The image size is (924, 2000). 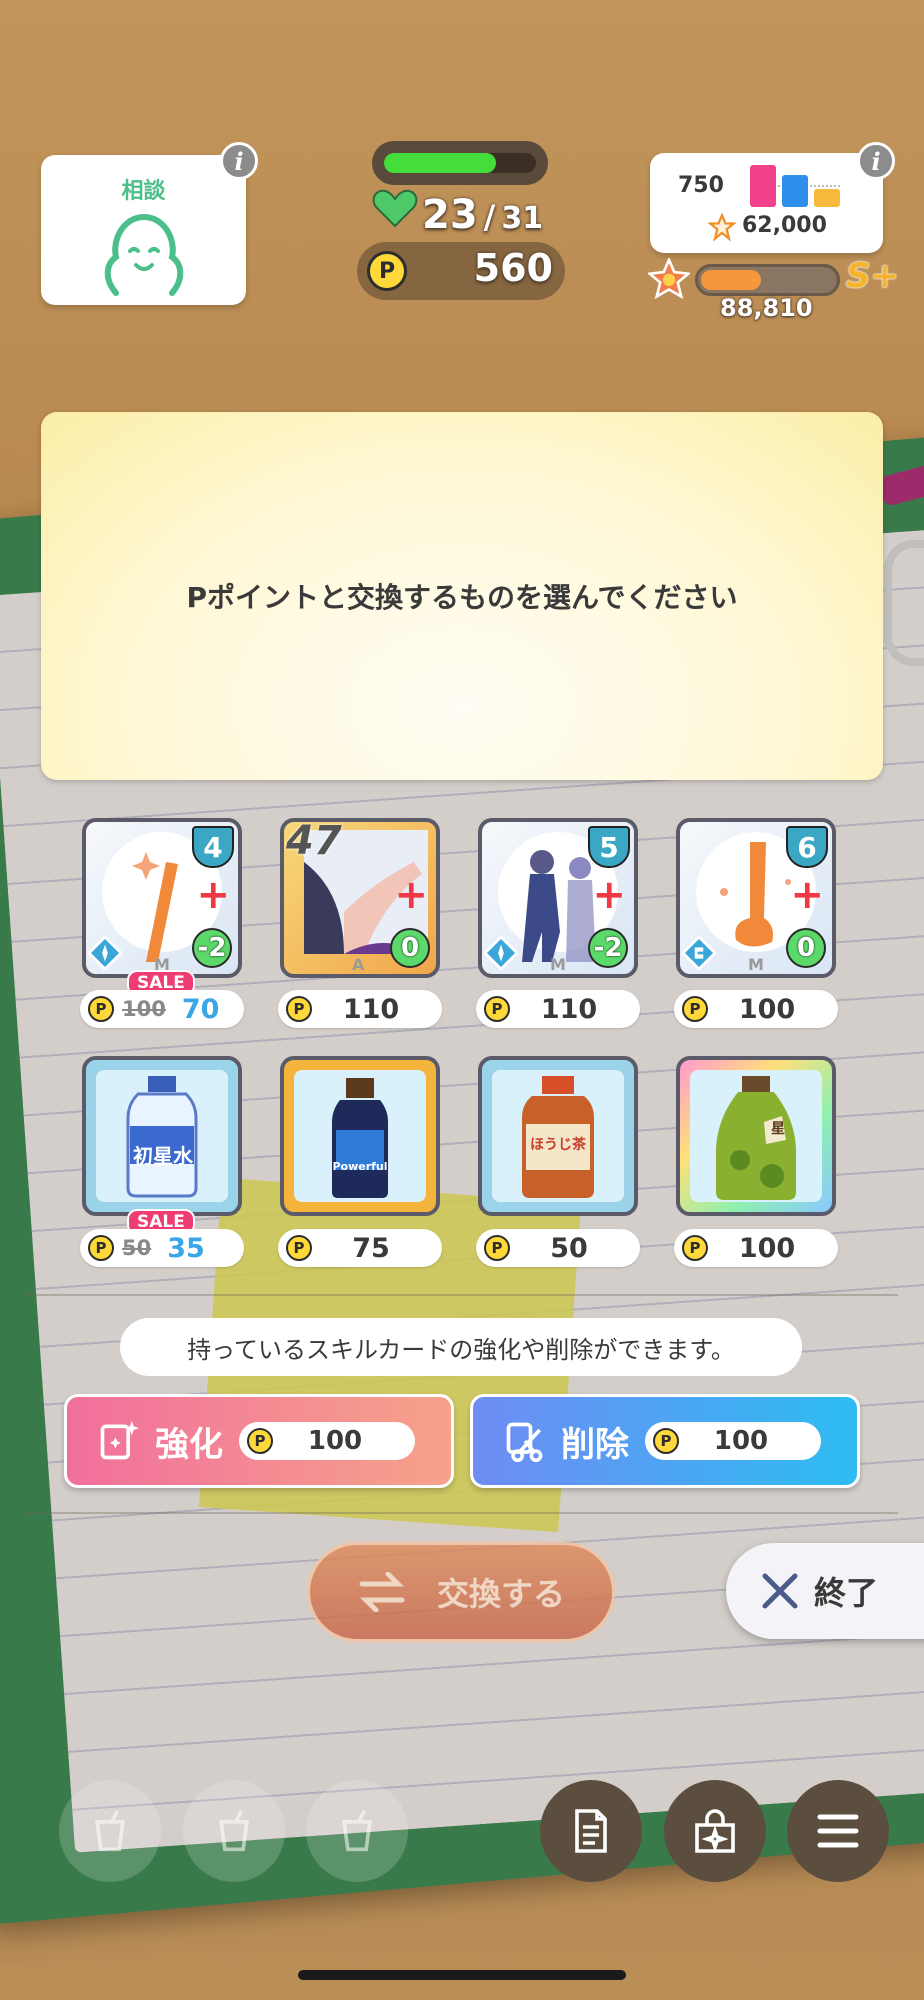 What do you see at coordinates (807, 895) in the screenshot?
I see `skill-card-4-plus-icon: +` at bounding box center [807, 895].